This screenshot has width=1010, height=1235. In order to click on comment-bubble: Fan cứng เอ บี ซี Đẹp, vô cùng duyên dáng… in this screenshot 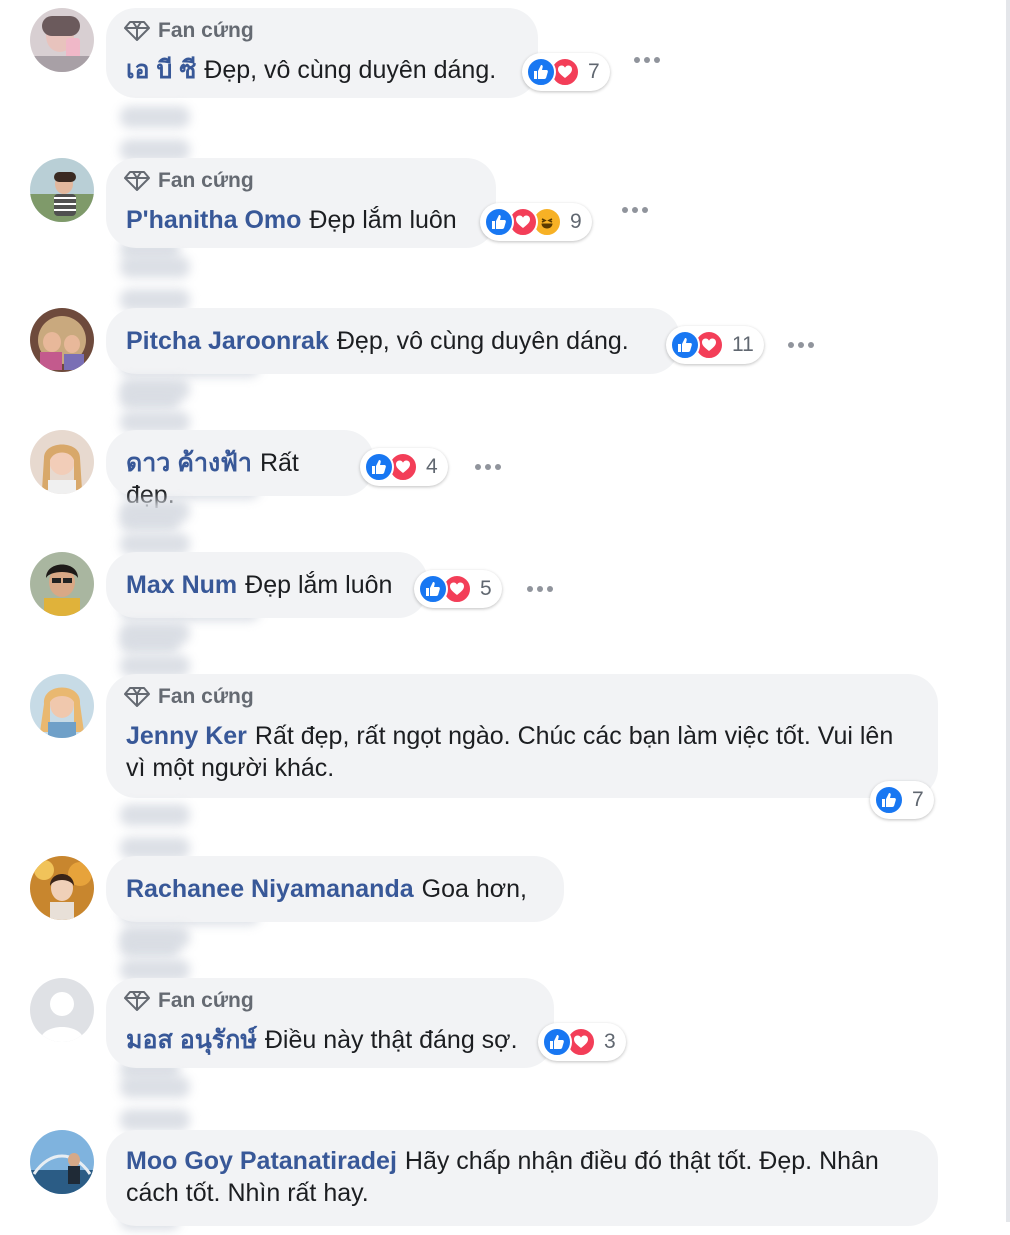, I will do `click(322, 53)`.